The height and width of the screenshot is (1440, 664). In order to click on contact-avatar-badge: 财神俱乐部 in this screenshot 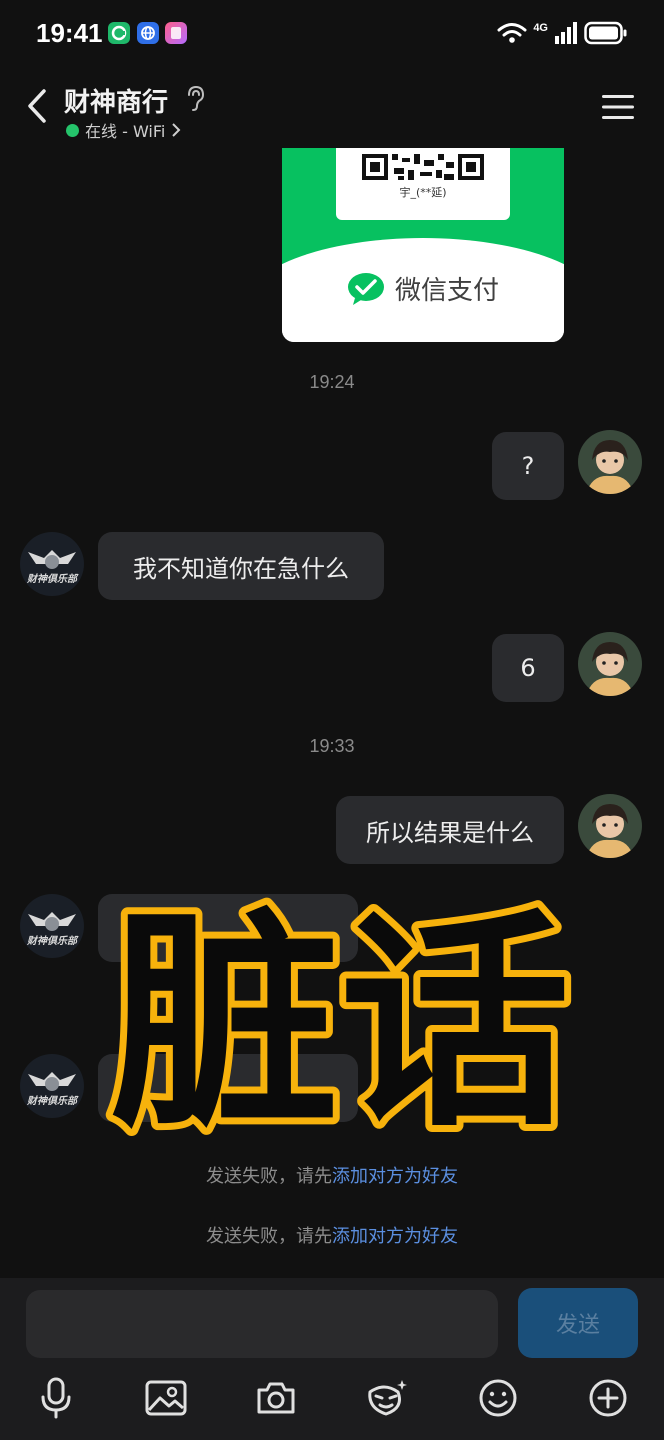, I will do `click(52, 579)`.